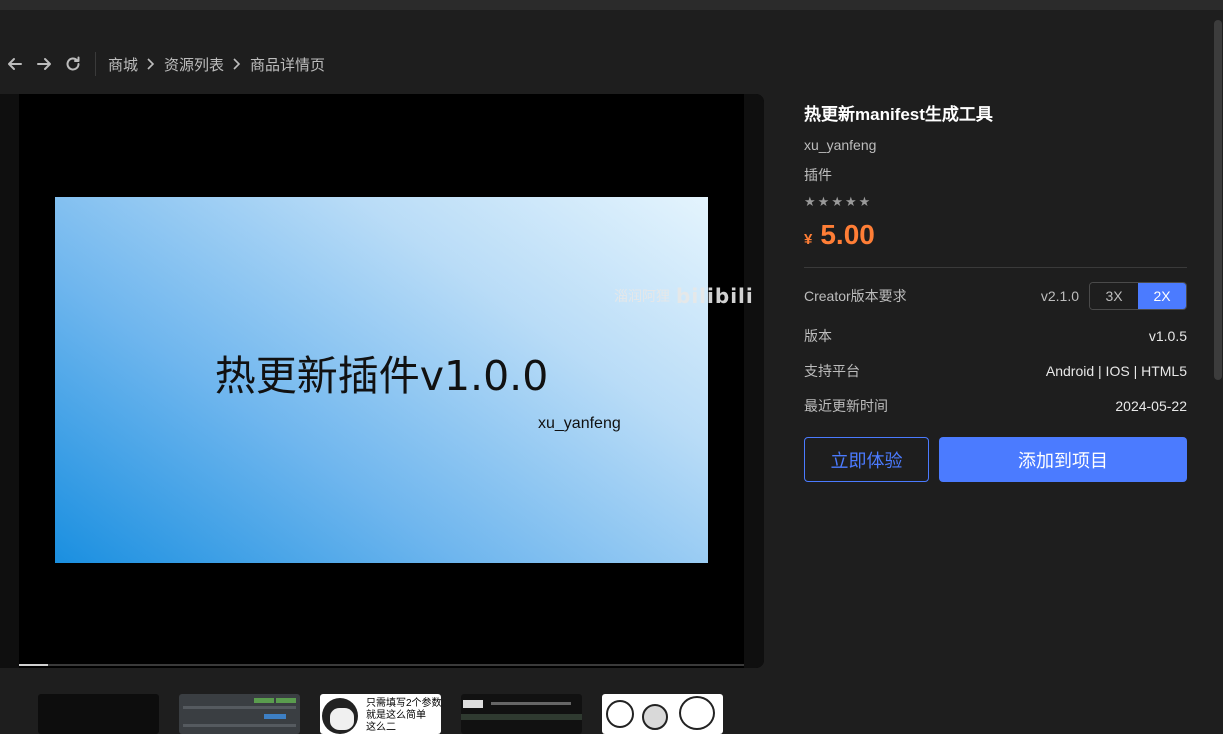  What do you see at coordinates (1162, 296) in the screenshot?
I see `creator-option-2x: 2X` at bounding box center [1162, 296].